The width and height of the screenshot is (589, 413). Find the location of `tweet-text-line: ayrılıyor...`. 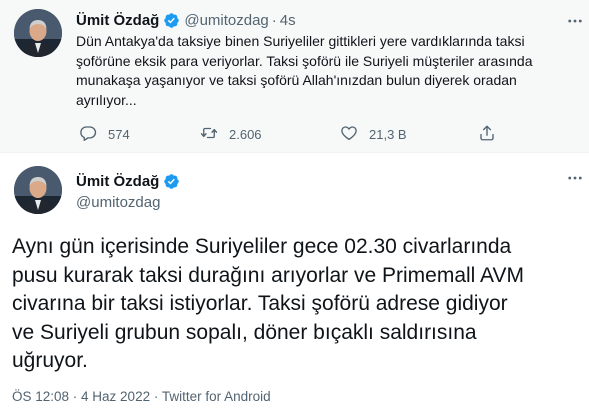

tweet-text-line: ayrılıyor... is located at coordinates (106, 99).